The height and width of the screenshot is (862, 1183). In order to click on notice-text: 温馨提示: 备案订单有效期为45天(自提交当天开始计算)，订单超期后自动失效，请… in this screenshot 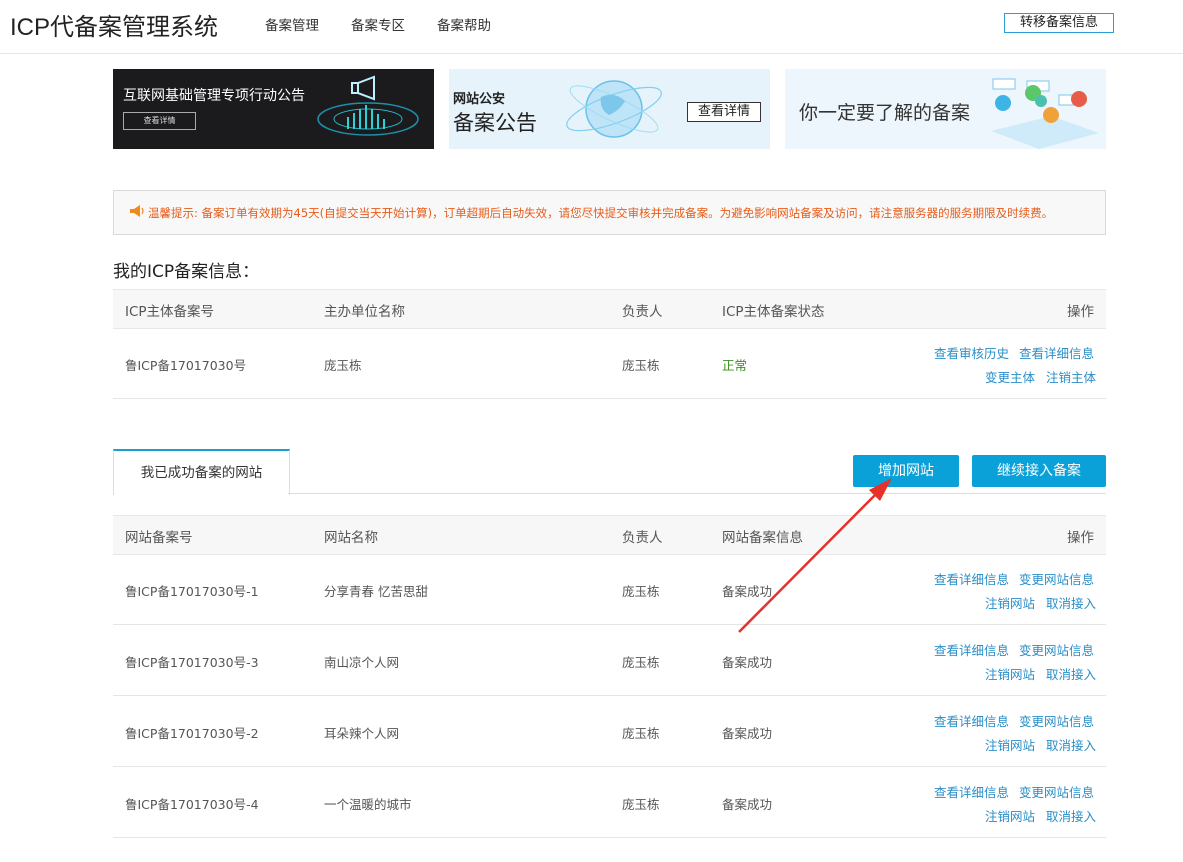, I will do `click(601, 213)`.